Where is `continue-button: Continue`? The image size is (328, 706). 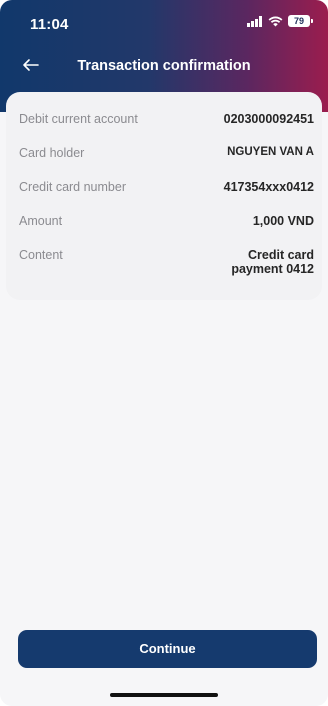
continue-button: Continue is located at coordinates (167, 649).